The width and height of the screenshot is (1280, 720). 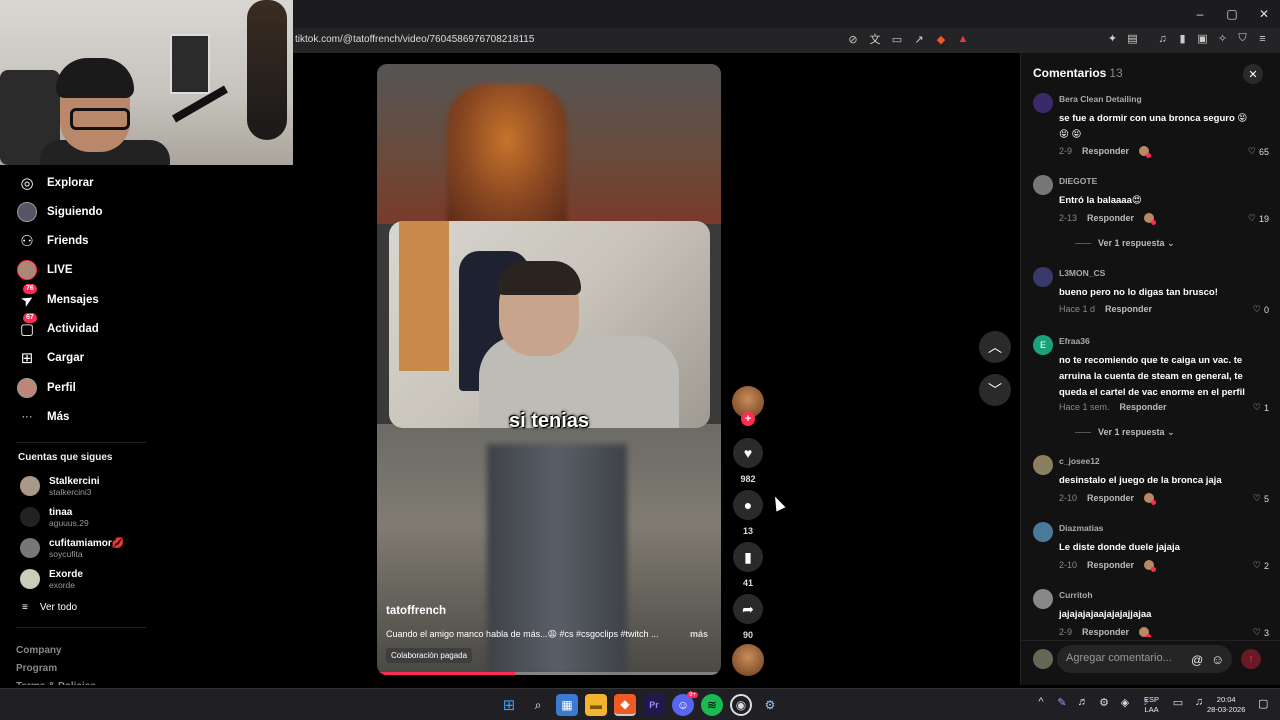 I want to click on sidebar-item-friends: ⚇ Friends, so click(x=52, y=241).